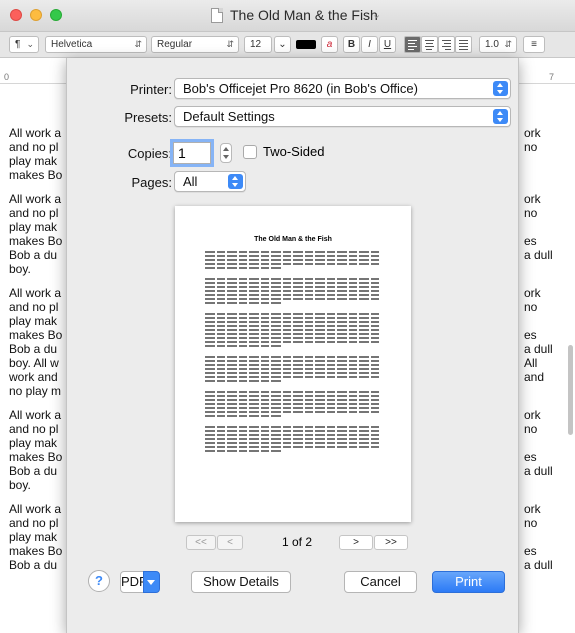 Image resolution: width=575 pixels, height=633 pixels. Describe the element at coordinates (195, 44) in the screenshot. I see `font-style-popup: Regular ⇵` at that location.